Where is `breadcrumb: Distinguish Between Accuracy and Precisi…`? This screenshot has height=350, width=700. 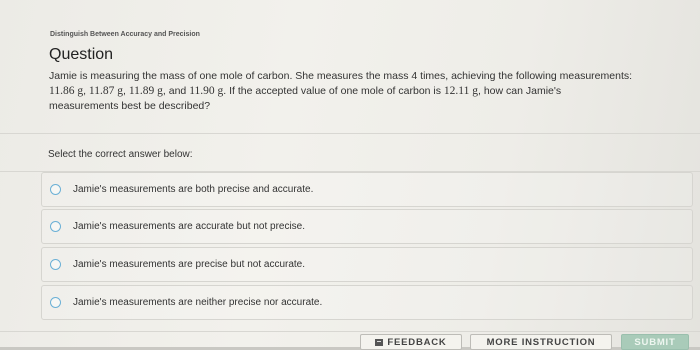 breadcrumb: Distinguish Between Accuracy and Precisi… is located at coordinates (125, 34).